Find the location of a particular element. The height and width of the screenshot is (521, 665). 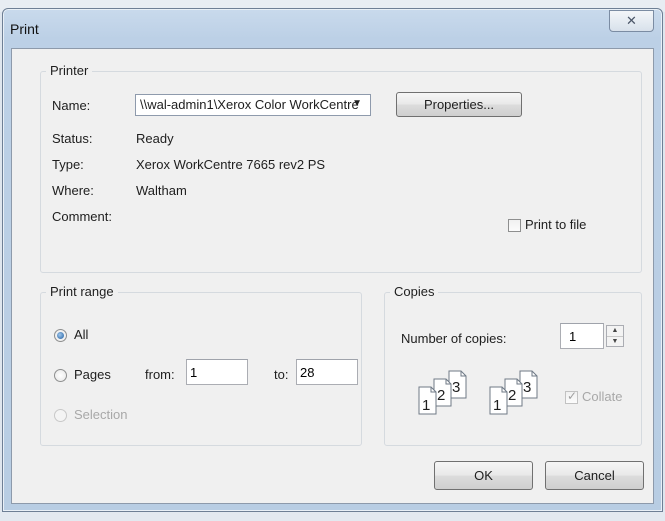

close-button: ✕ is located at coordinates (631, 21).